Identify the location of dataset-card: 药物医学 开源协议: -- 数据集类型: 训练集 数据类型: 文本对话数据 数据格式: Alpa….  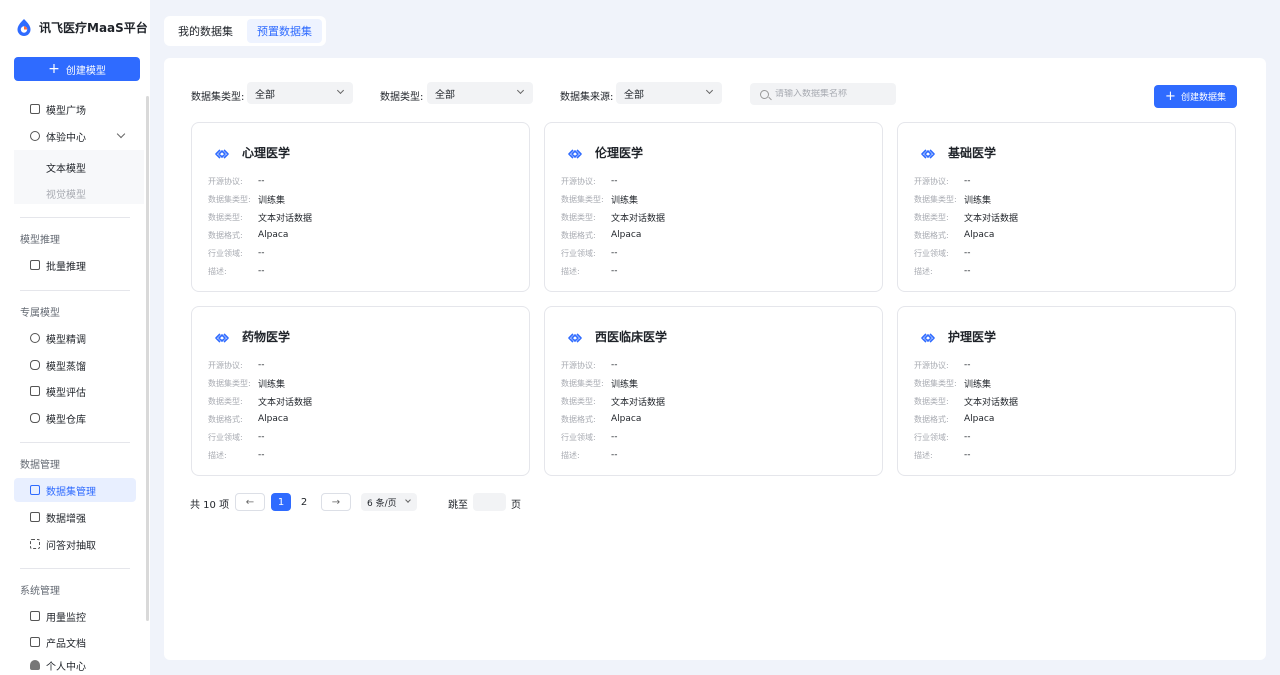
(360, 391).